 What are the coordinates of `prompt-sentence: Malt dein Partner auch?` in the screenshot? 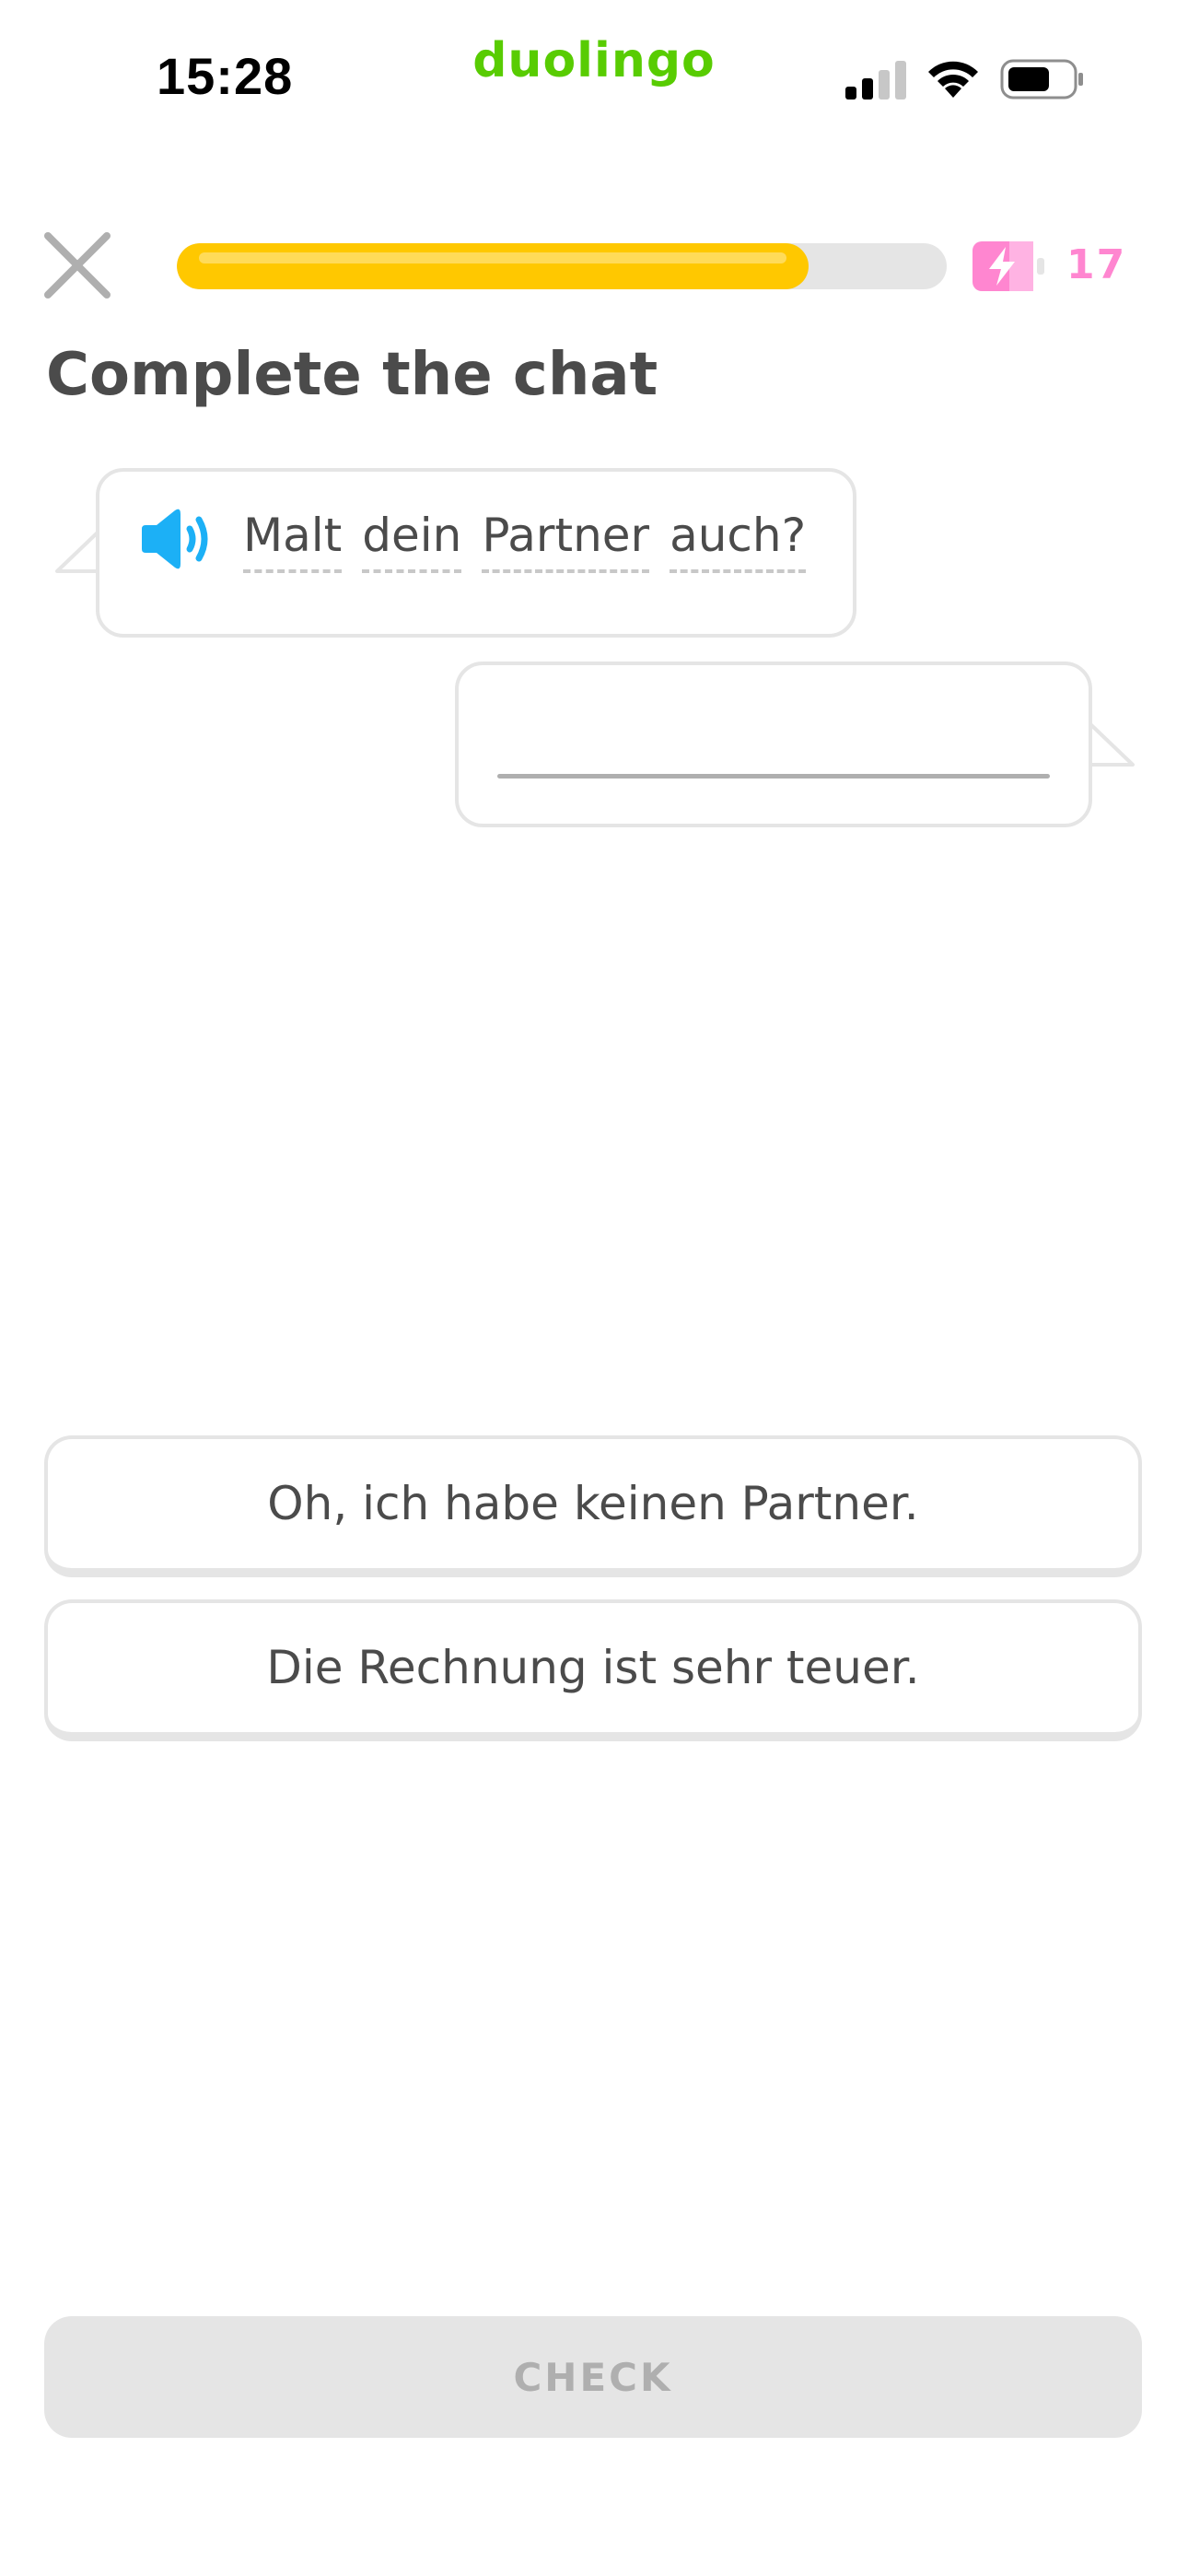 It's located at (525, 541).